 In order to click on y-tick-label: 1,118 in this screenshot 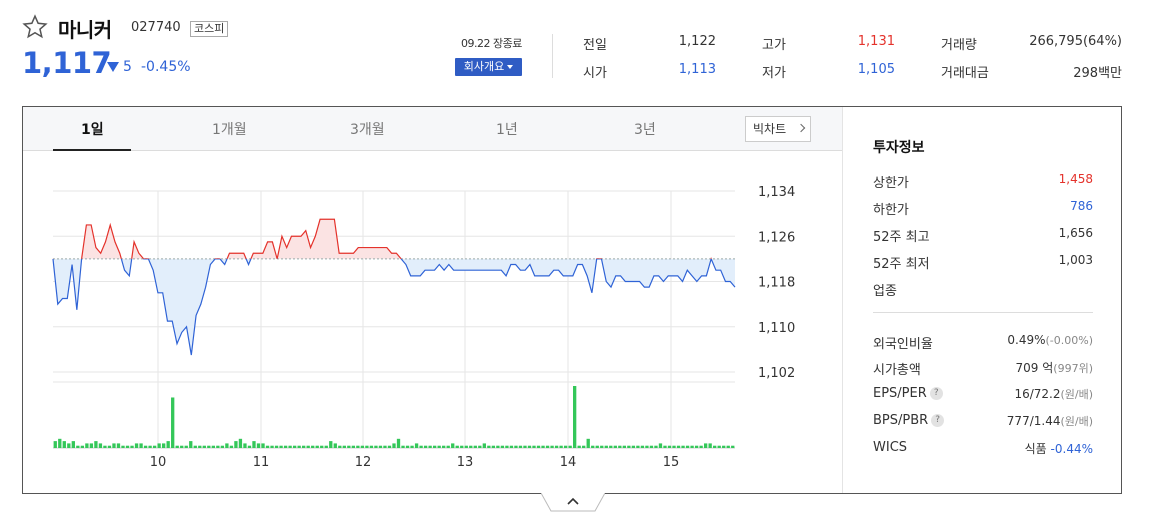, I will do `click(776, 283)`.